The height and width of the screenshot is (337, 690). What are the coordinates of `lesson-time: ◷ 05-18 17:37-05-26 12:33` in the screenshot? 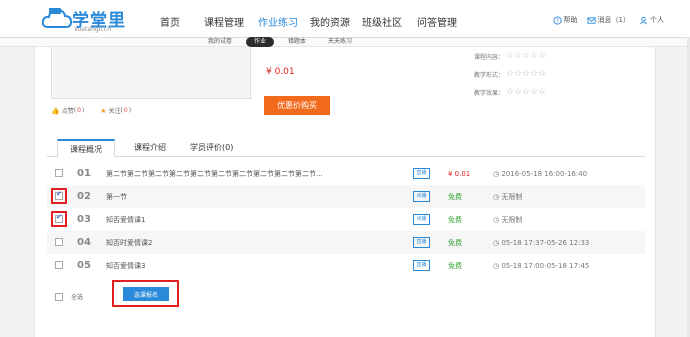 It's located at (541, 243).